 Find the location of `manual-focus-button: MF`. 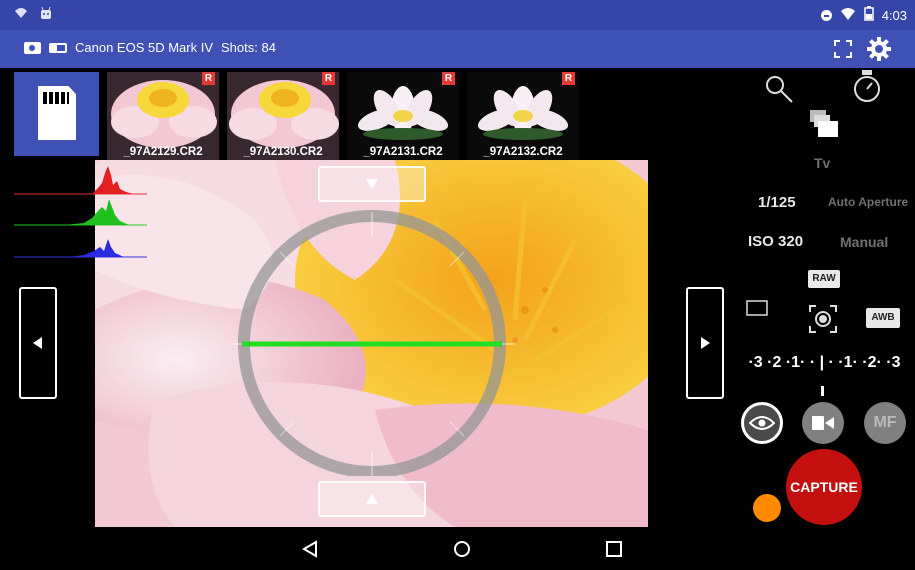

manual-focus-button: MF is located at coordinates (885, 423).